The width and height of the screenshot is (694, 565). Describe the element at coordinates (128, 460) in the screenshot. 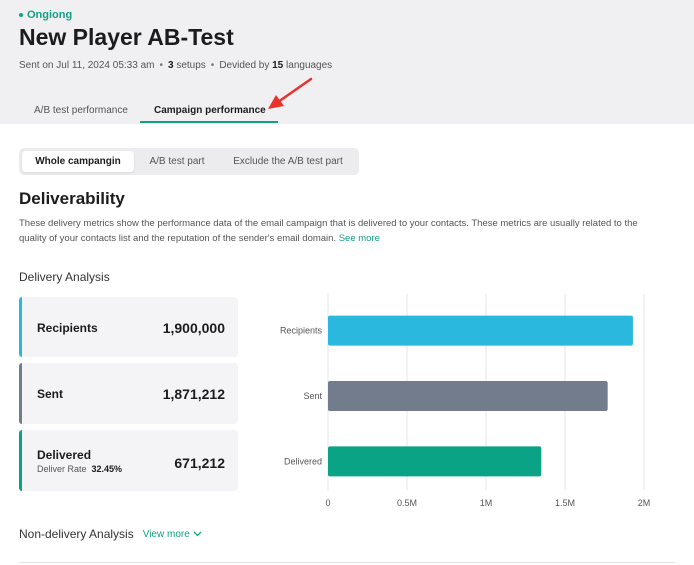

I see `delivered-card: Delivered Deliver Rate 32.45% 671,212` at that location.